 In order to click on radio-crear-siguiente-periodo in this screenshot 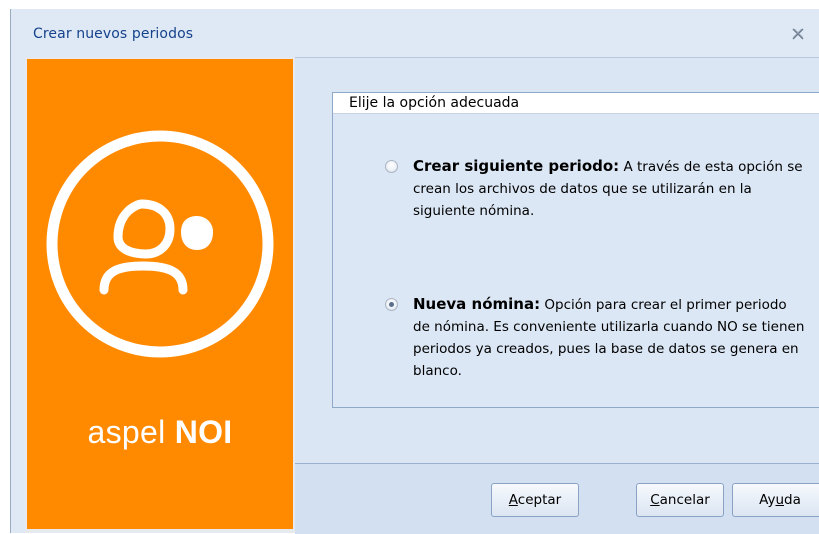, I will do `click(391, 166)`.